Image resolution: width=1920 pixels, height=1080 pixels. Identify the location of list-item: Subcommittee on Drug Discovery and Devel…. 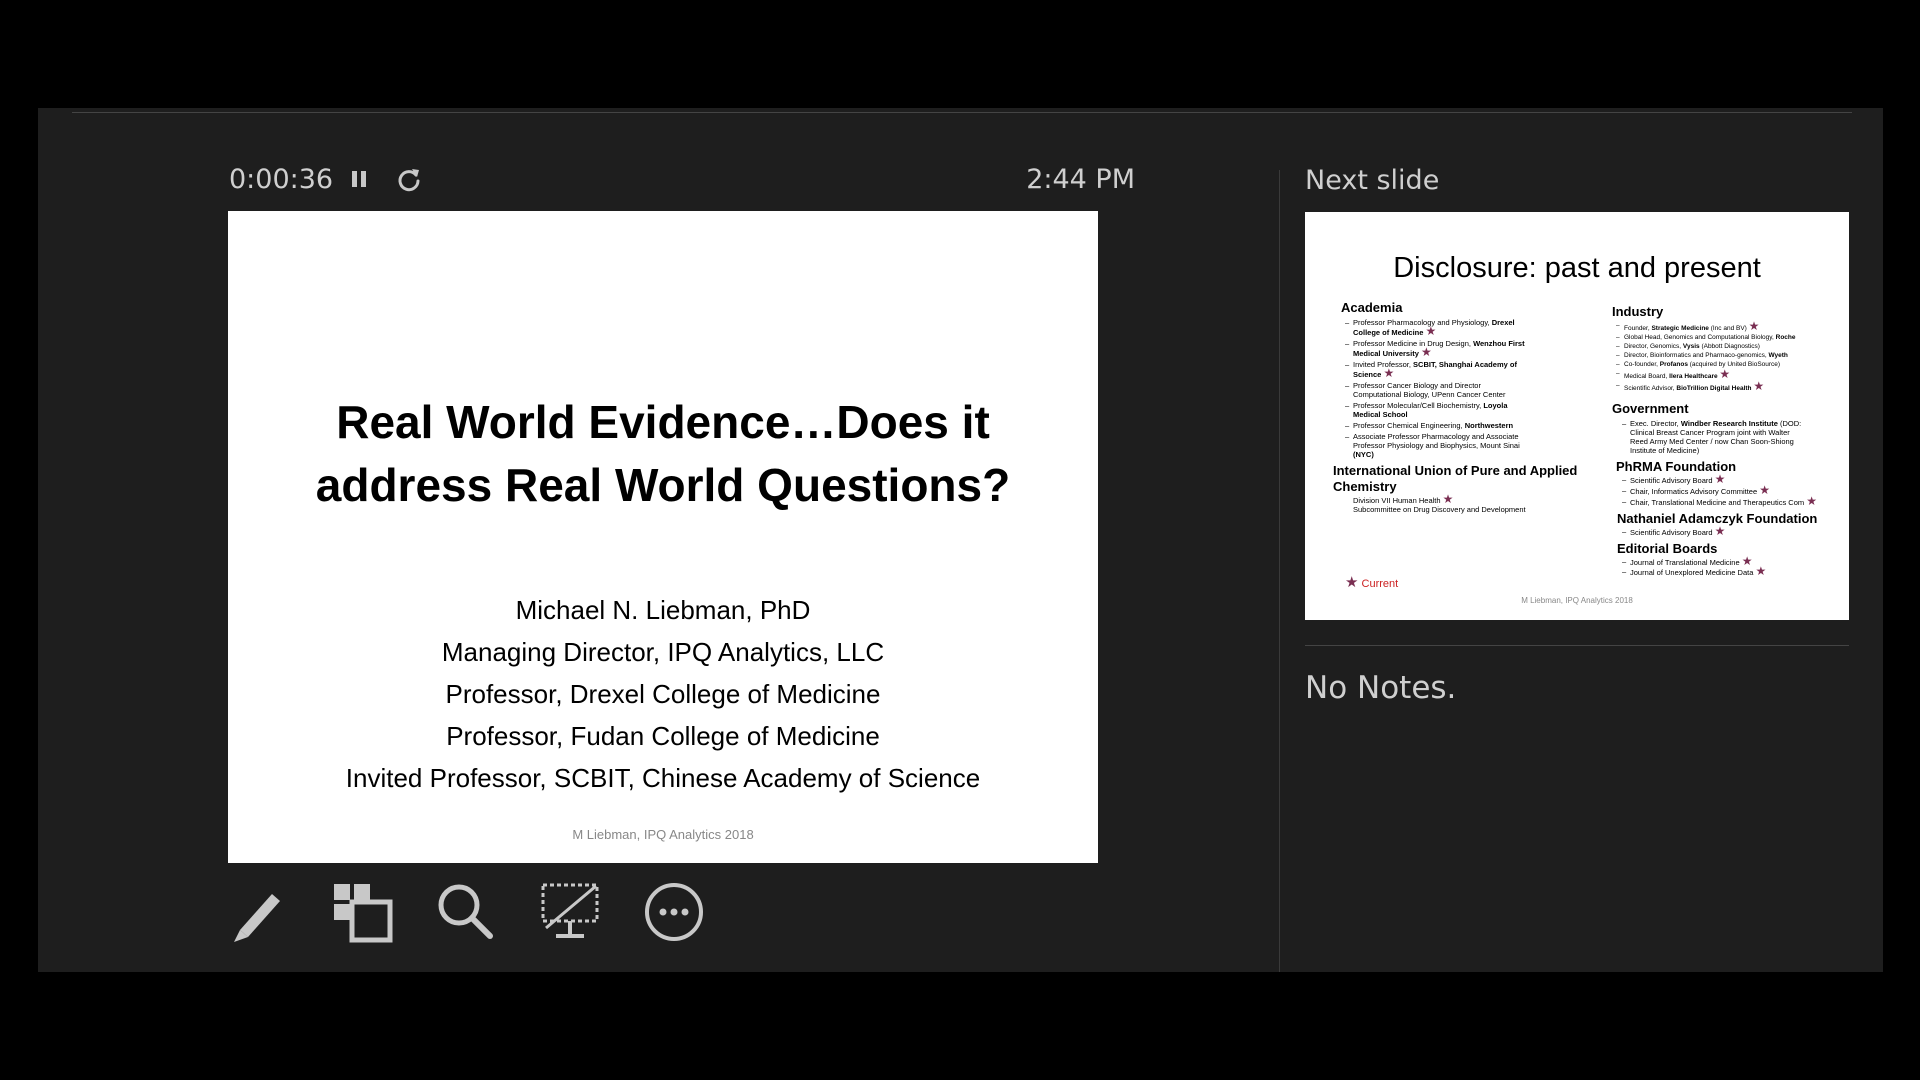
(1439, 509).